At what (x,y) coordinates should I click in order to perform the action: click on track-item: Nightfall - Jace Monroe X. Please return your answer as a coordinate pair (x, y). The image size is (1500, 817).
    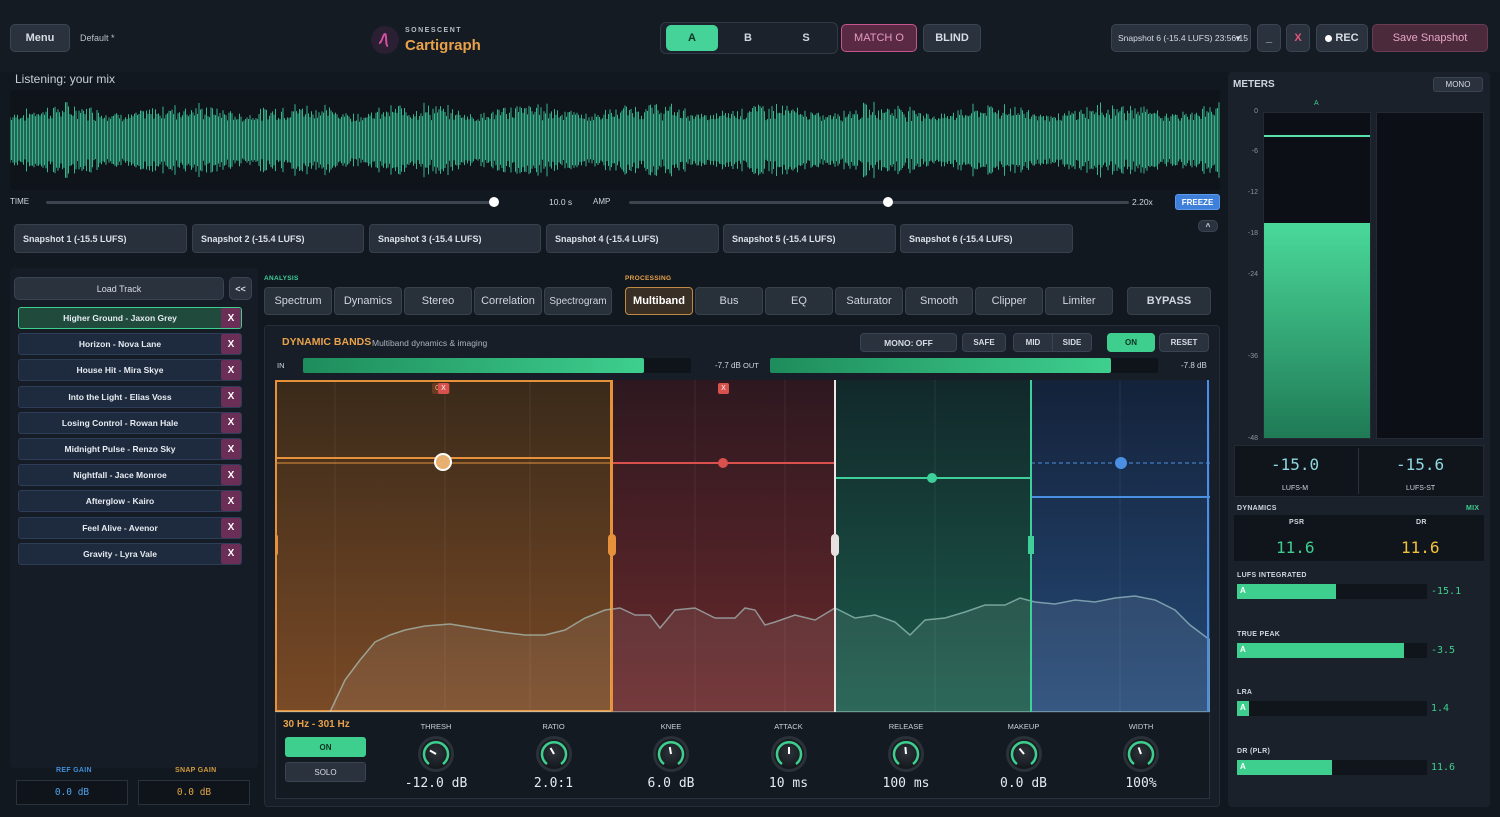
    Looking at the image, I should click on (130, 475).